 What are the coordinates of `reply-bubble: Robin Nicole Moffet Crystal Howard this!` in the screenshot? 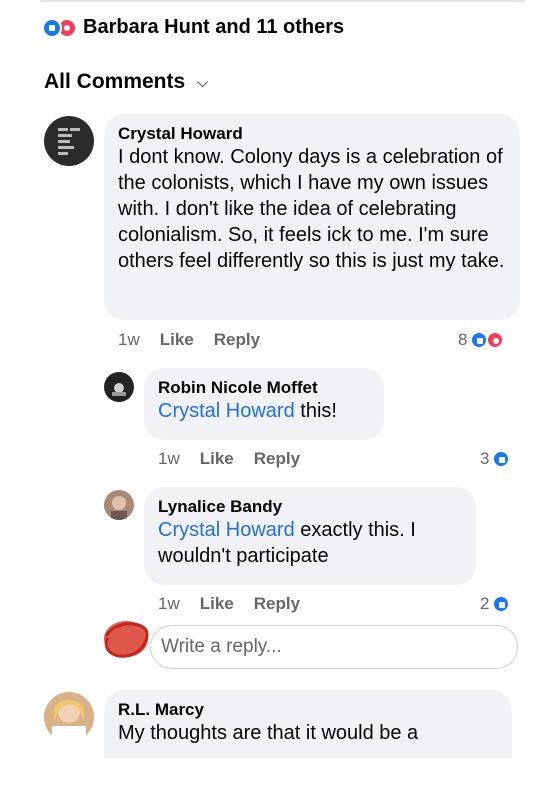 It's located at (264, 404).